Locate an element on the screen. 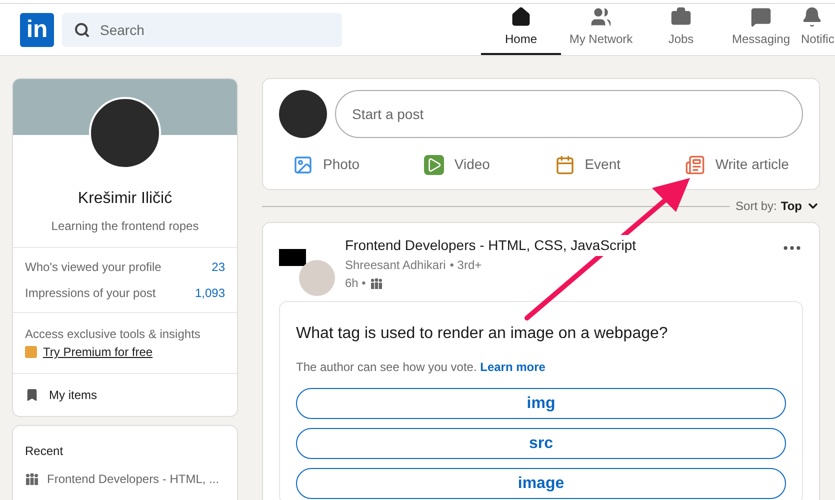 This screenshot has width=835, height=500. learn-more-link: Learn more is located at coordinates (513, 367).